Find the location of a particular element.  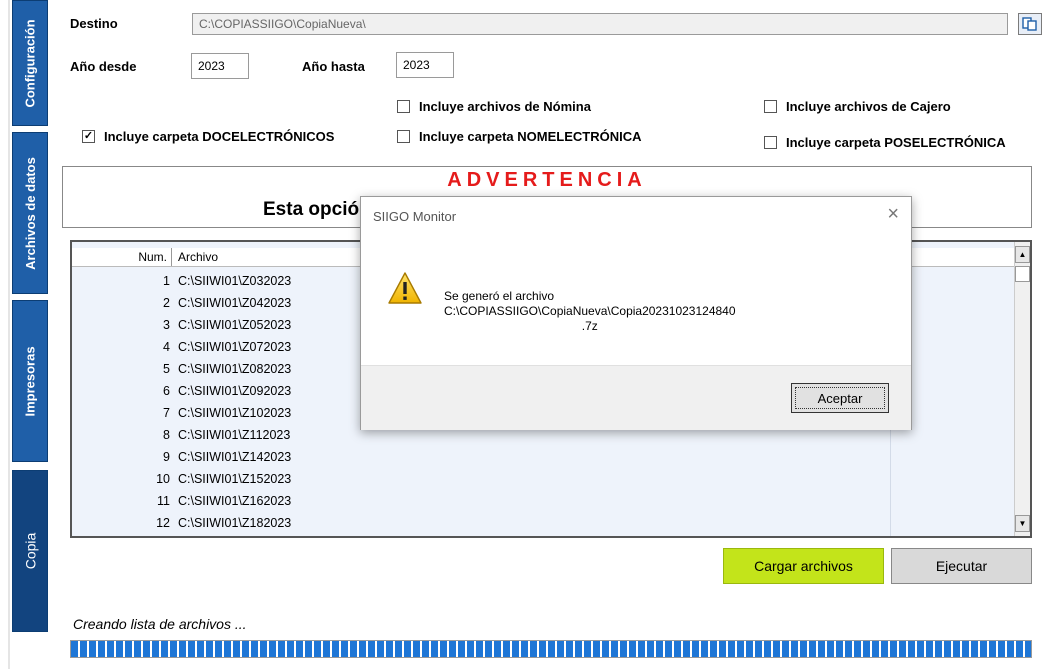

grid-header-archivo: Archivo is located at coordinates (198, 257).